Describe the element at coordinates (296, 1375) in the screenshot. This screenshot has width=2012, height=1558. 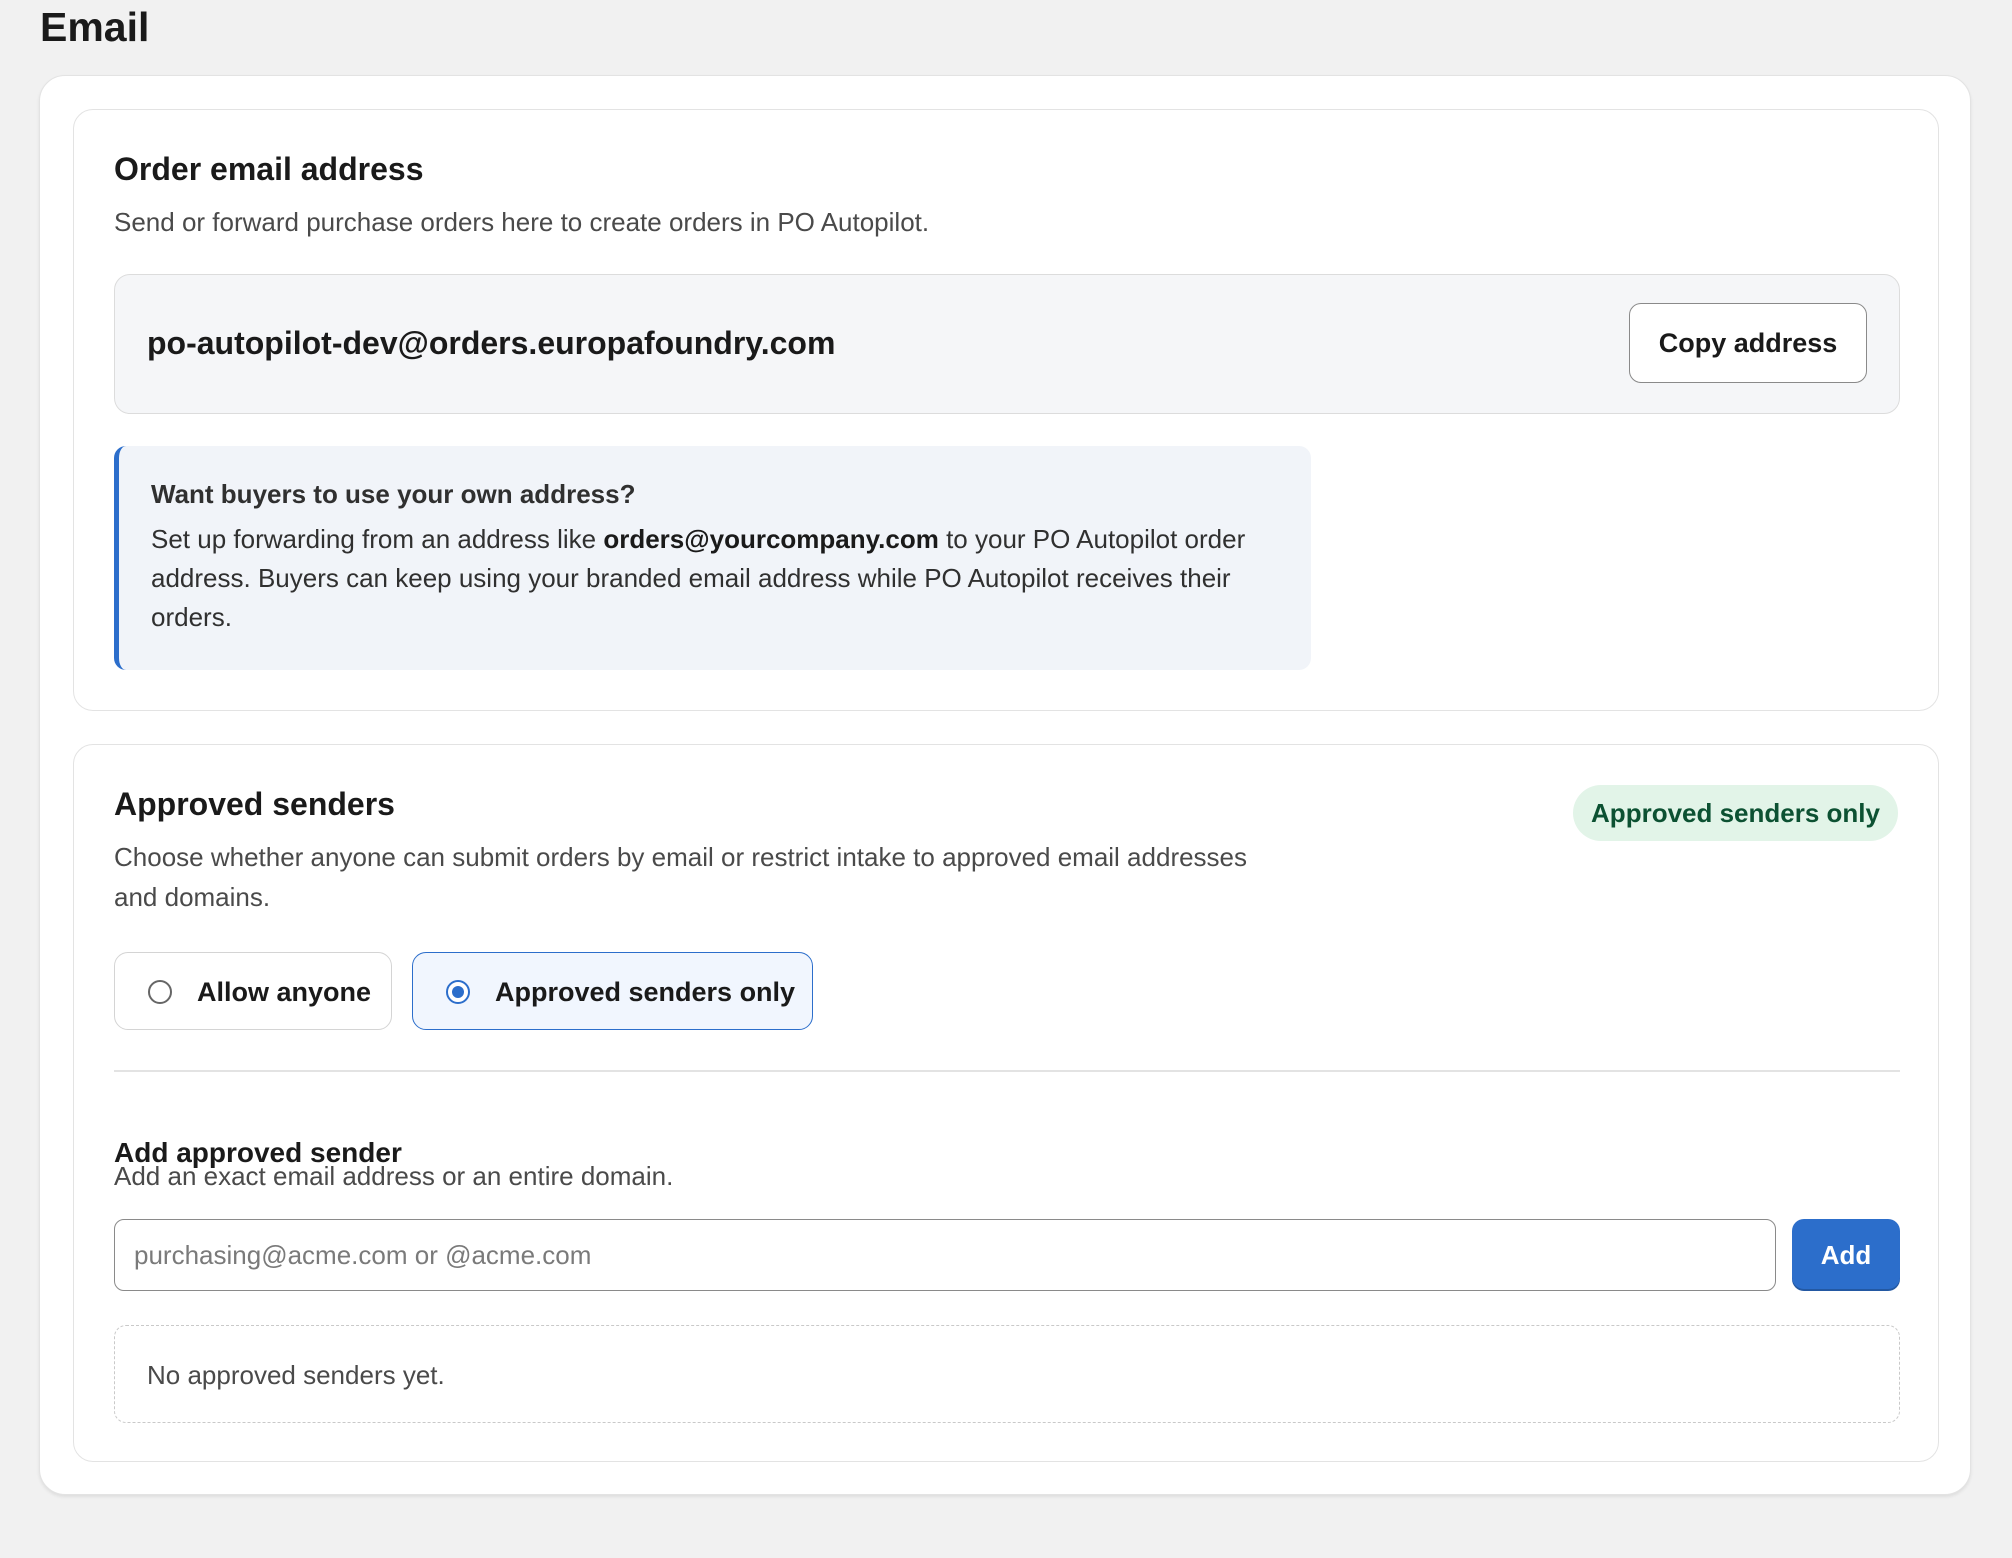
I see `empty-state-text: No approved senders yet.` at that location.